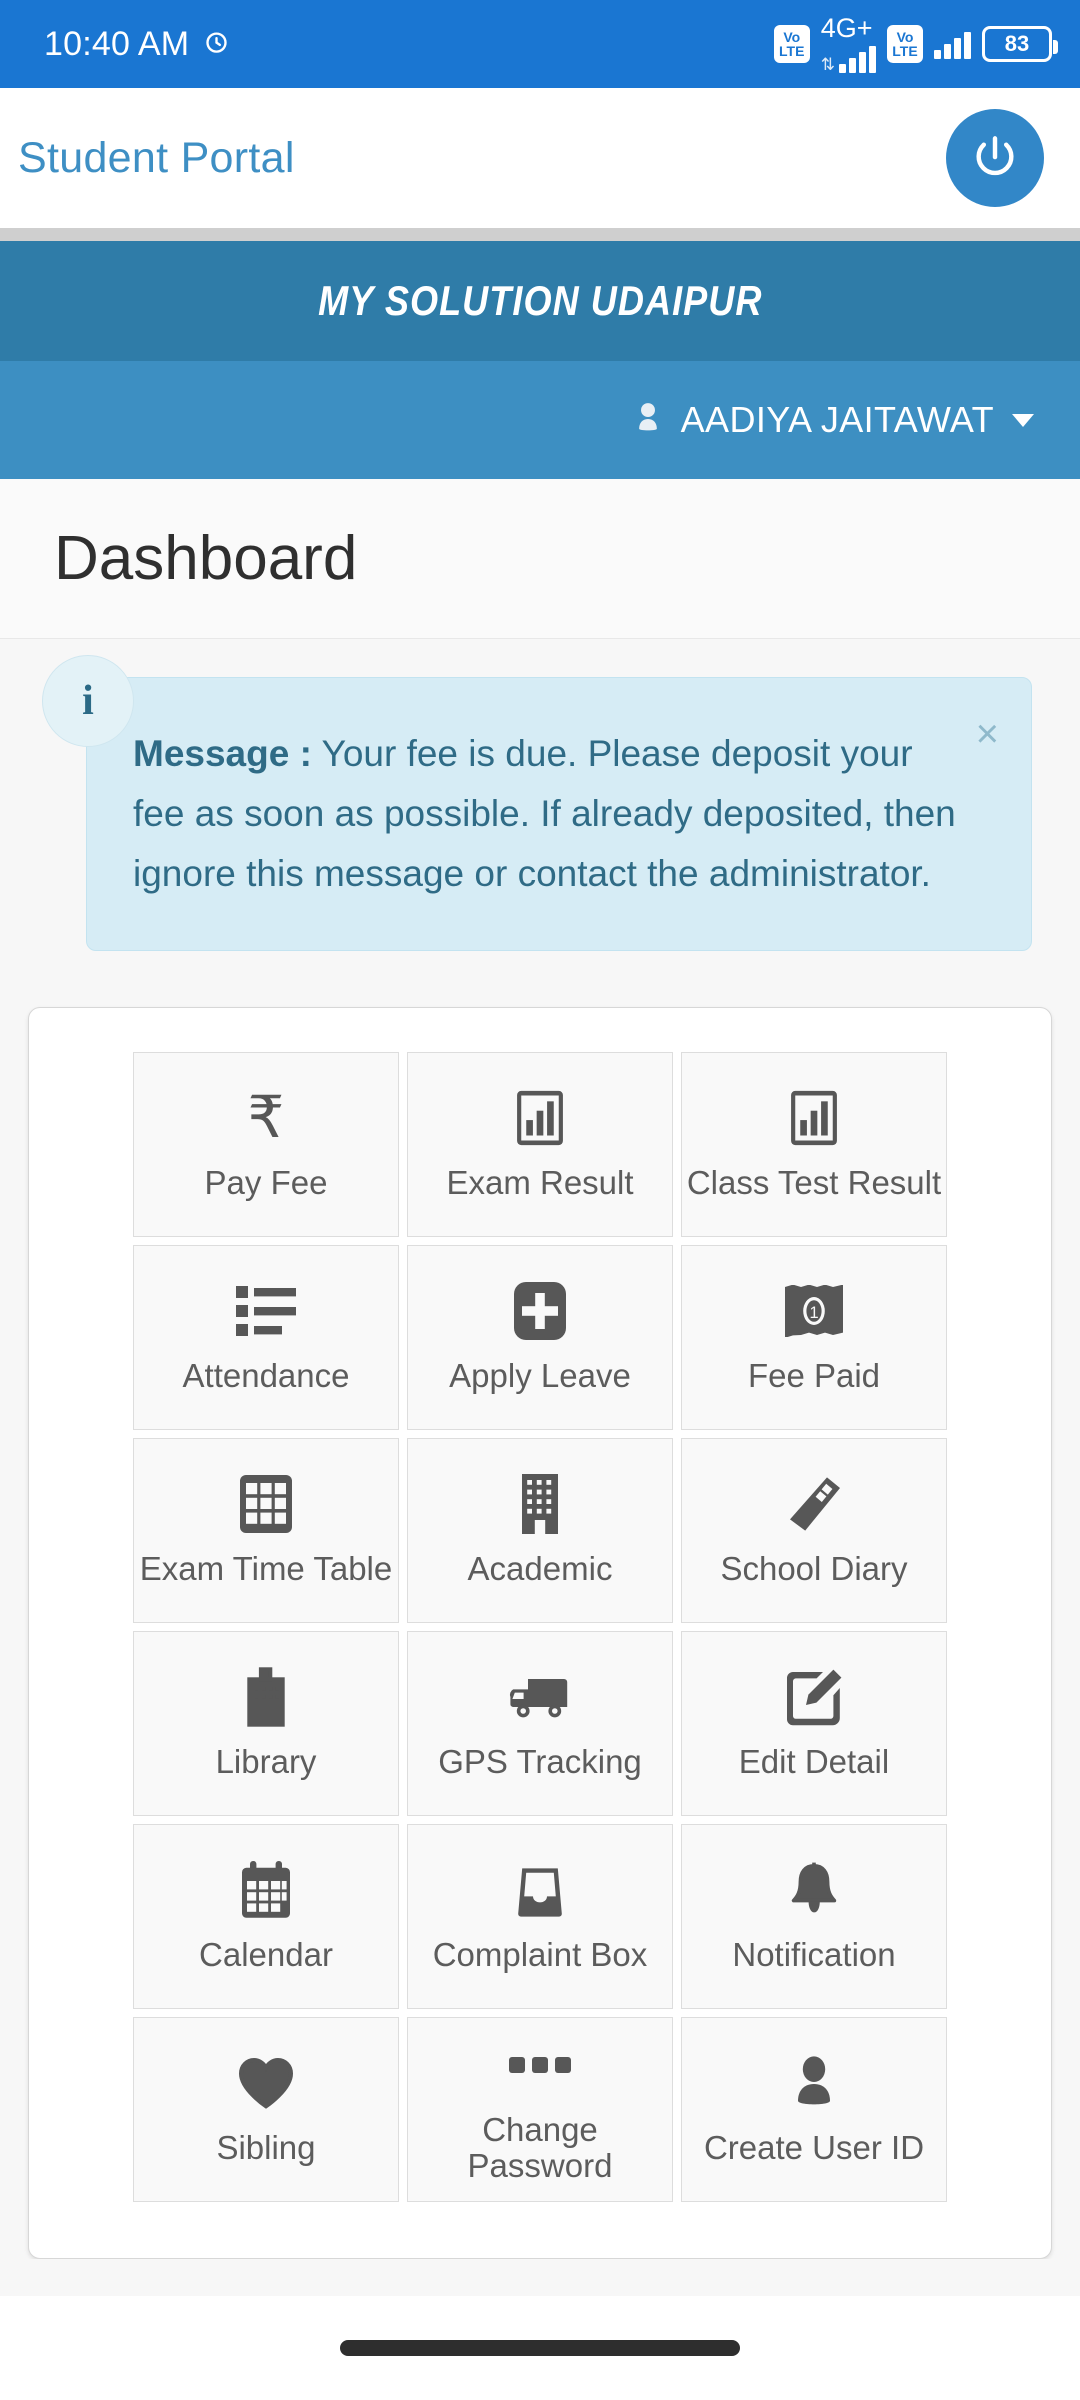  I want to click on truck-icon, so click(540, 1697).